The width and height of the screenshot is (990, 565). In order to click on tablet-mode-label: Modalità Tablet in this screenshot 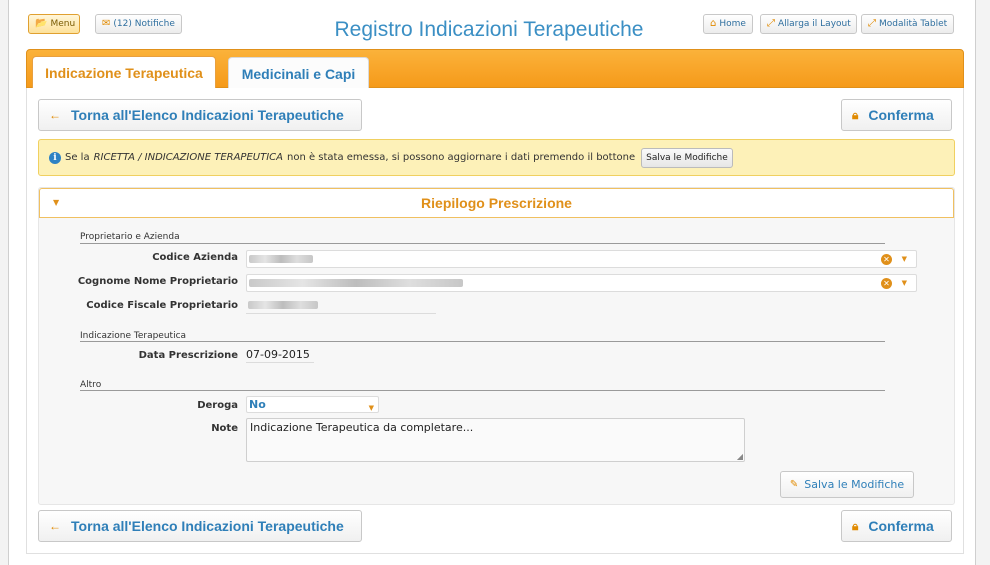, I will do `click(913, 24)`.